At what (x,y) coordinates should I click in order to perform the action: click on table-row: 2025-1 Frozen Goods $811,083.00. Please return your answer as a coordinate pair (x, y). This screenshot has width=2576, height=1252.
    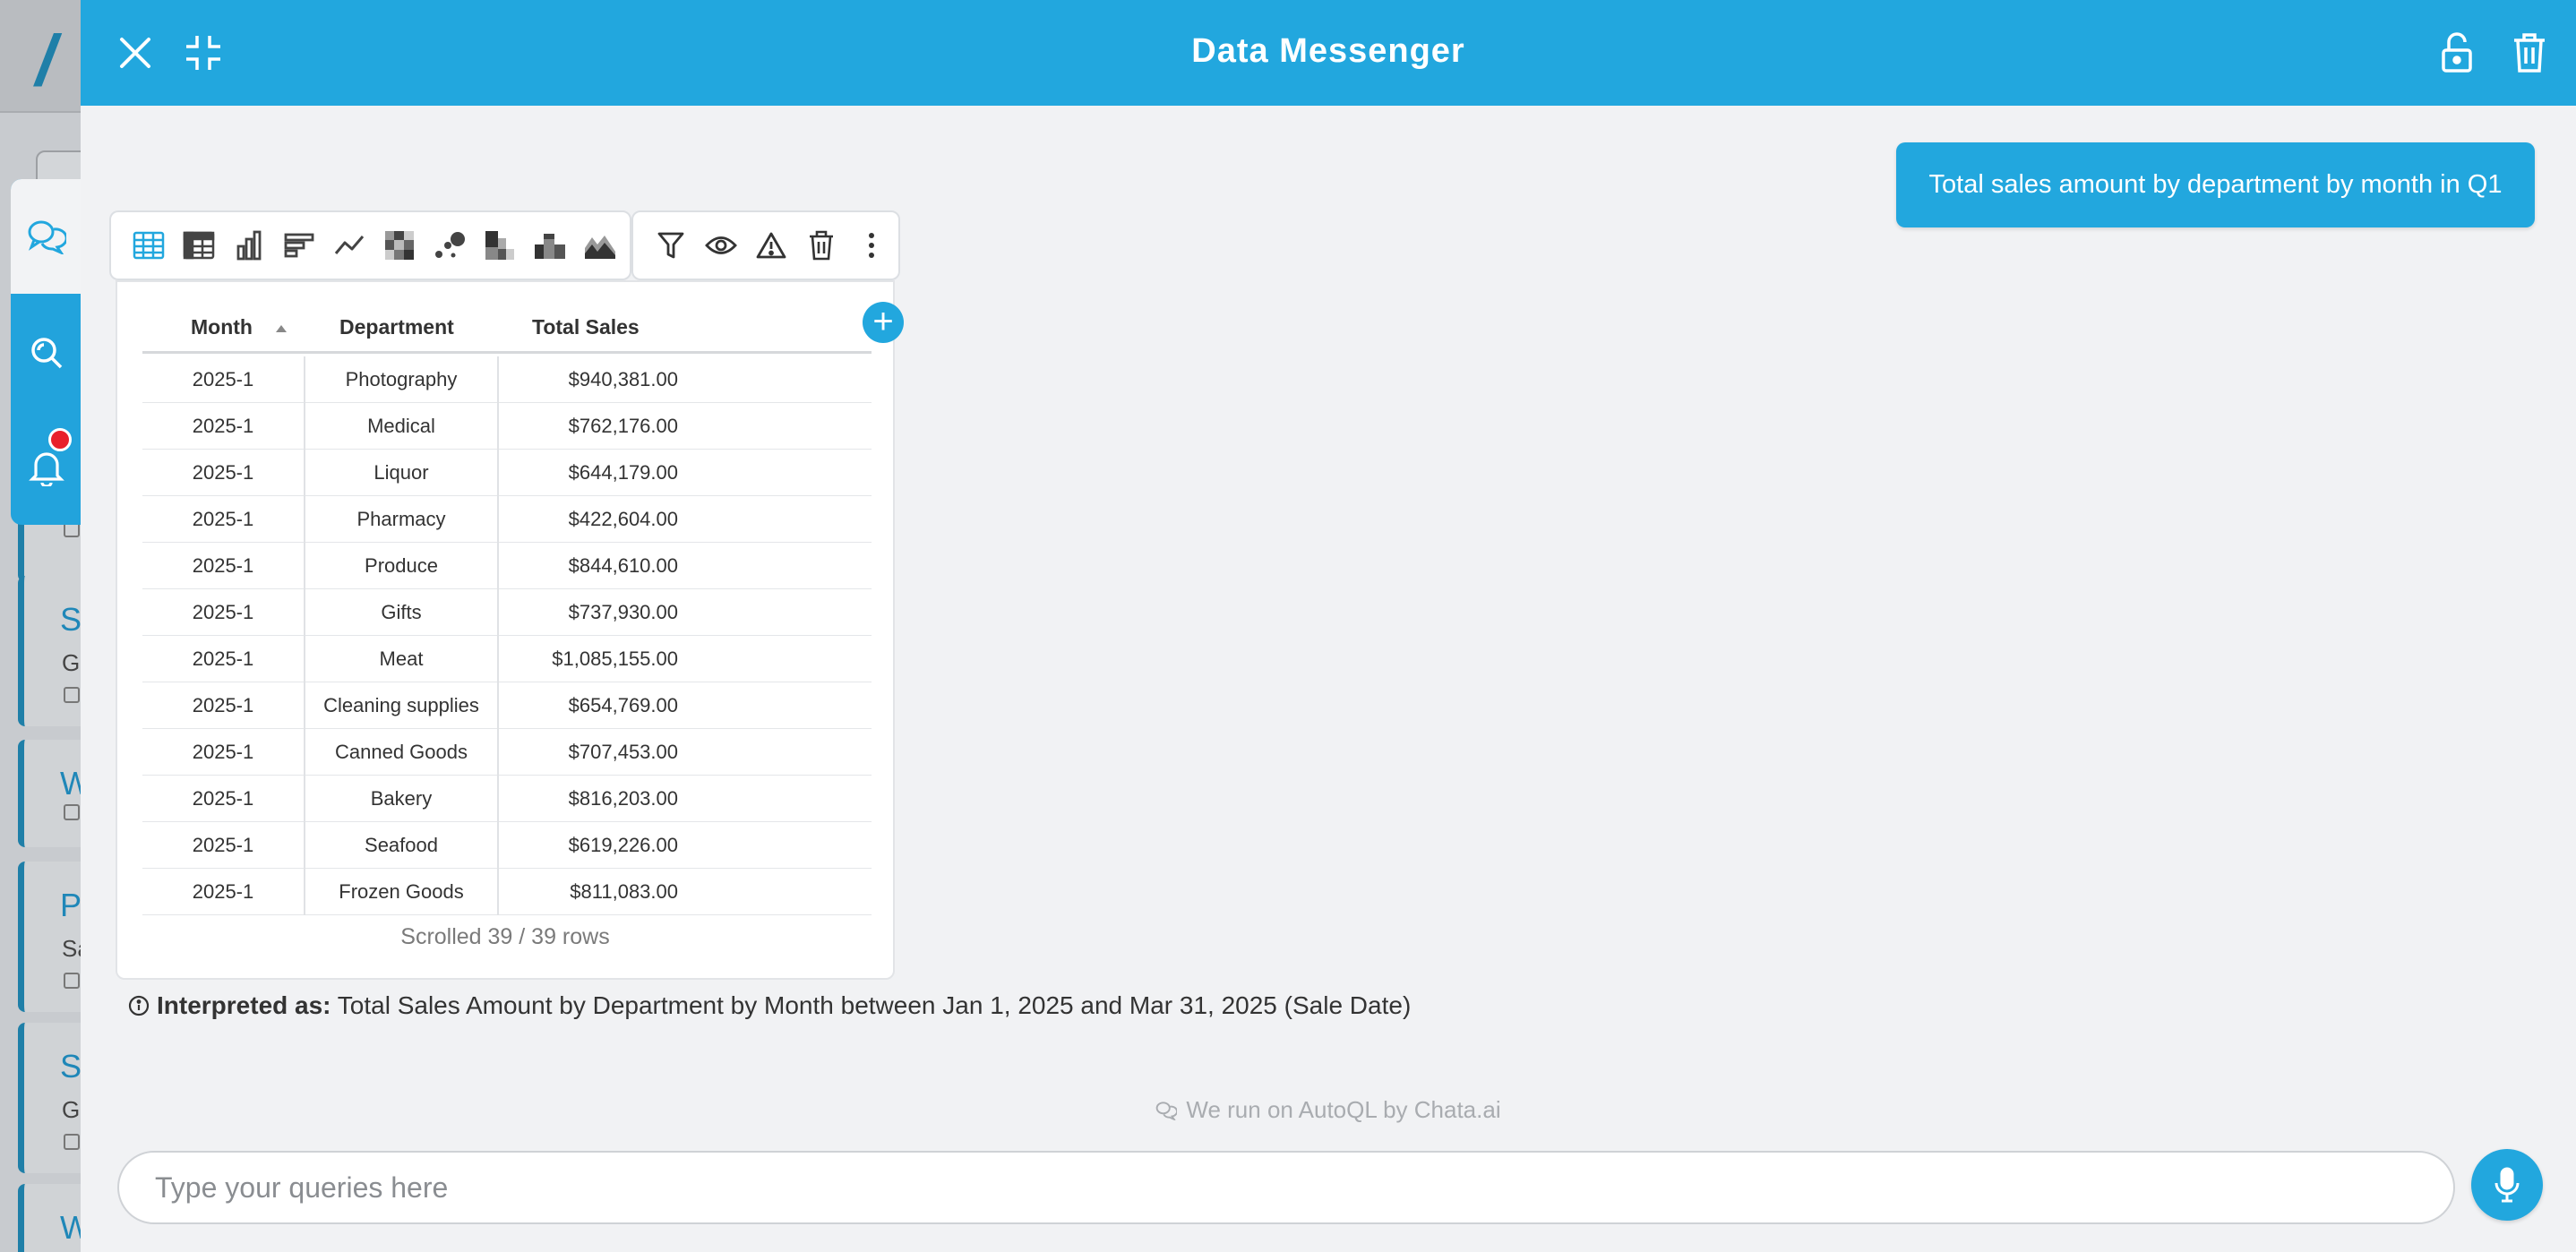
    Looking at the image, I should click on (507, 892).